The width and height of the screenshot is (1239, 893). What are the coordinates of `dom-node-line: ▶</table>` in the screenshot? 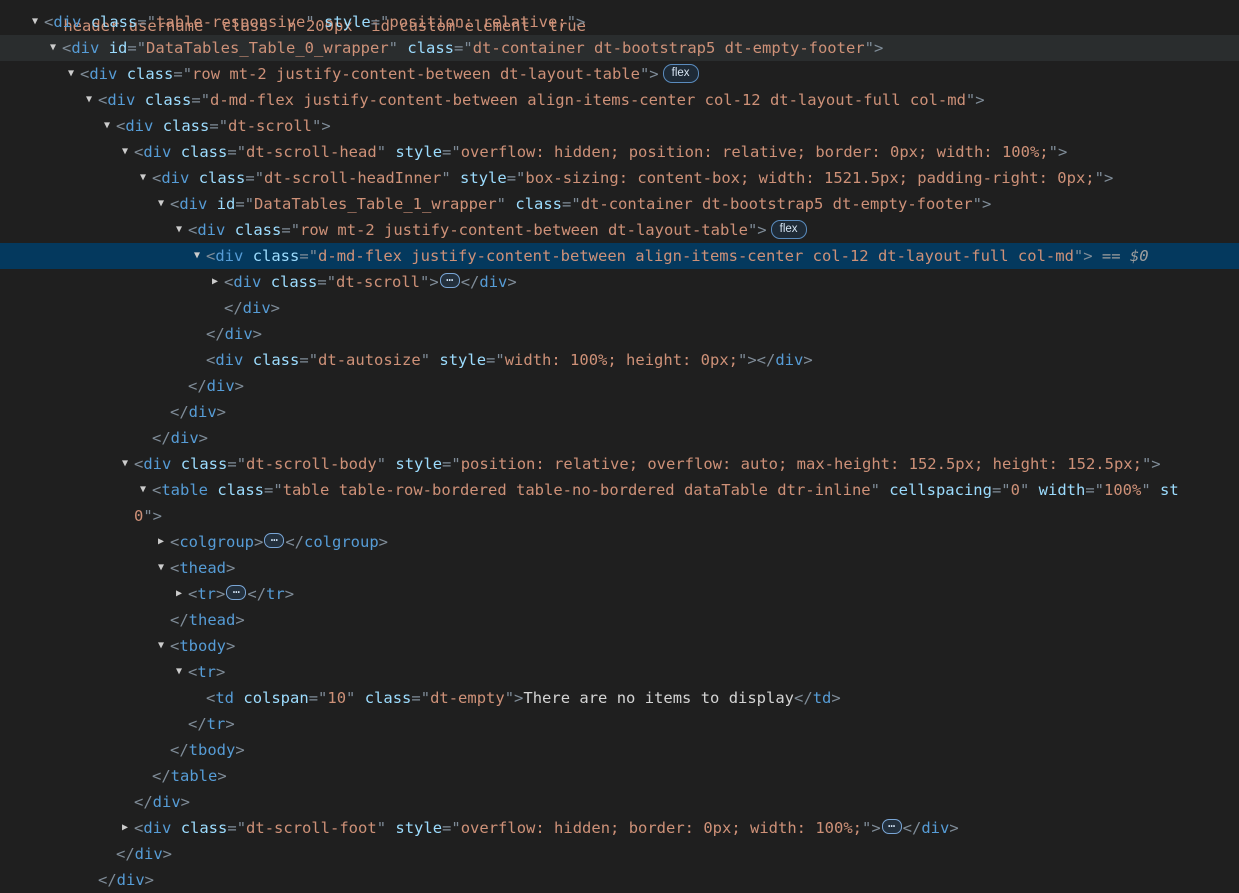 It's located at (619, 776).